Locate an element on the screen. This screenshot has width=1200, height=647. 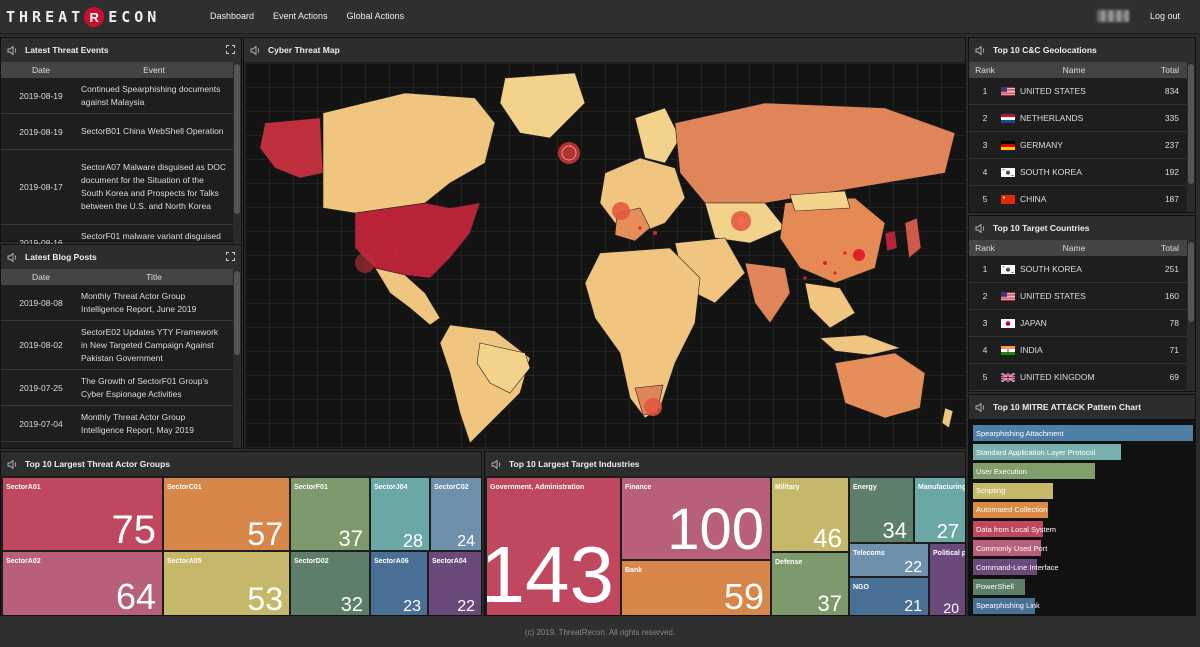
treemap-cell: Telecoms 22 is located at coordinates (889, 560).